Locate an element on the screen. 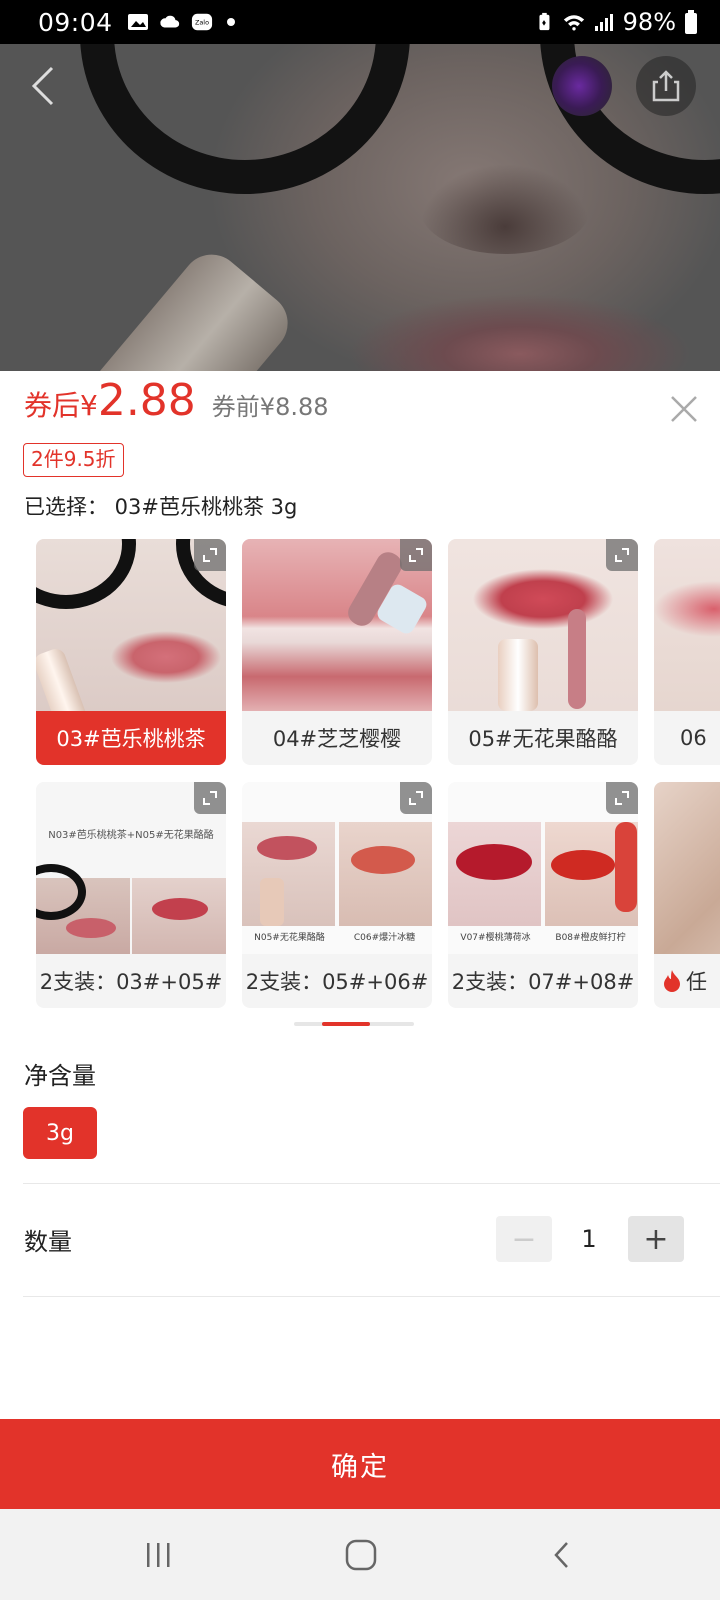 The image size is (720, 1600). variant-card: 04#芝芝樱樱 is located at coordinates (337, 652).